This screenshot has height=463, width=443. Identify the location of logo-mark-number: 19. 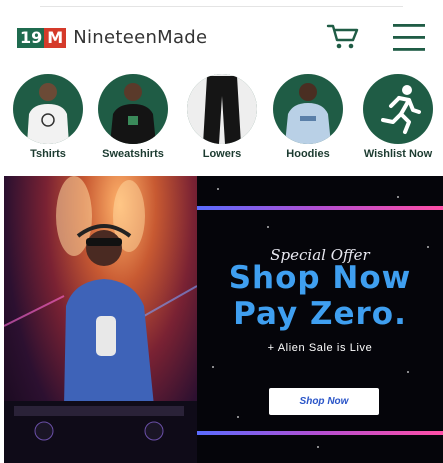
(31, 37).